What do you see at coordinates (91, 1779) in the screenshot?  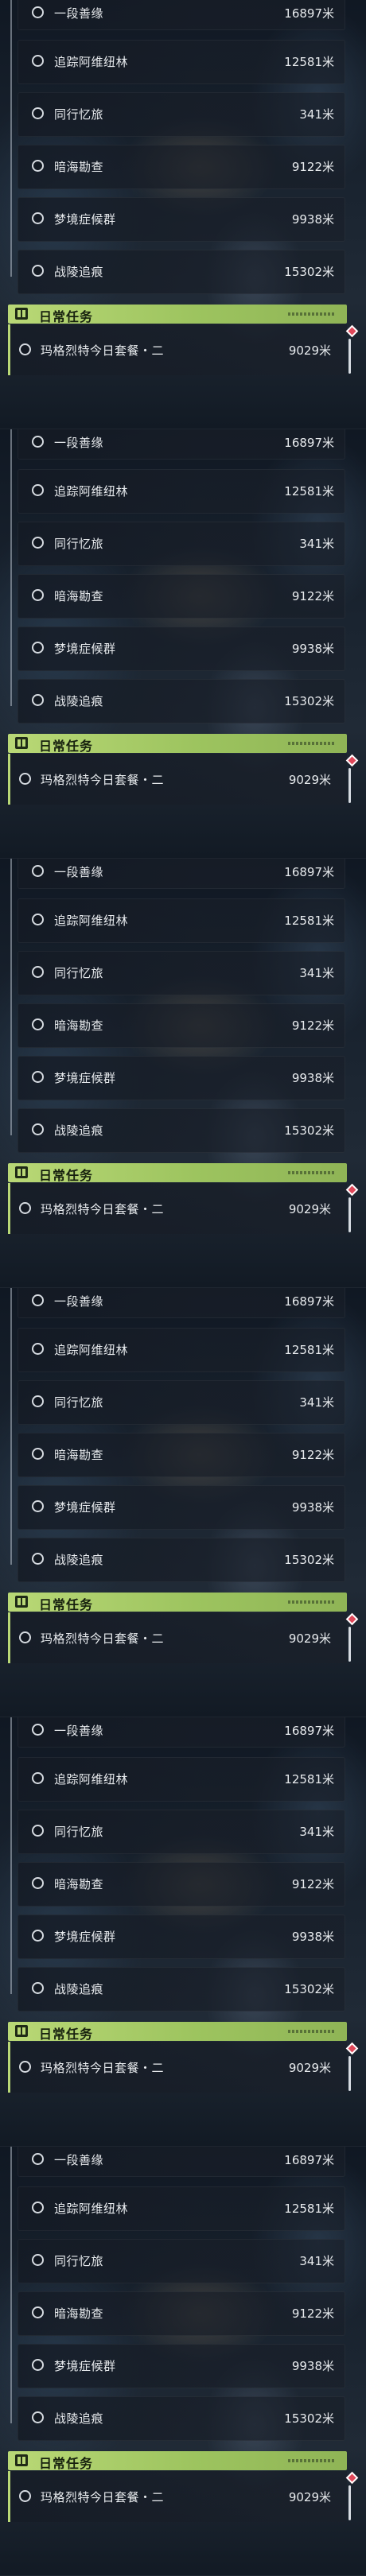 I see `quest-name: 追踪阿维纽林` at bounding box center [91, 1779].